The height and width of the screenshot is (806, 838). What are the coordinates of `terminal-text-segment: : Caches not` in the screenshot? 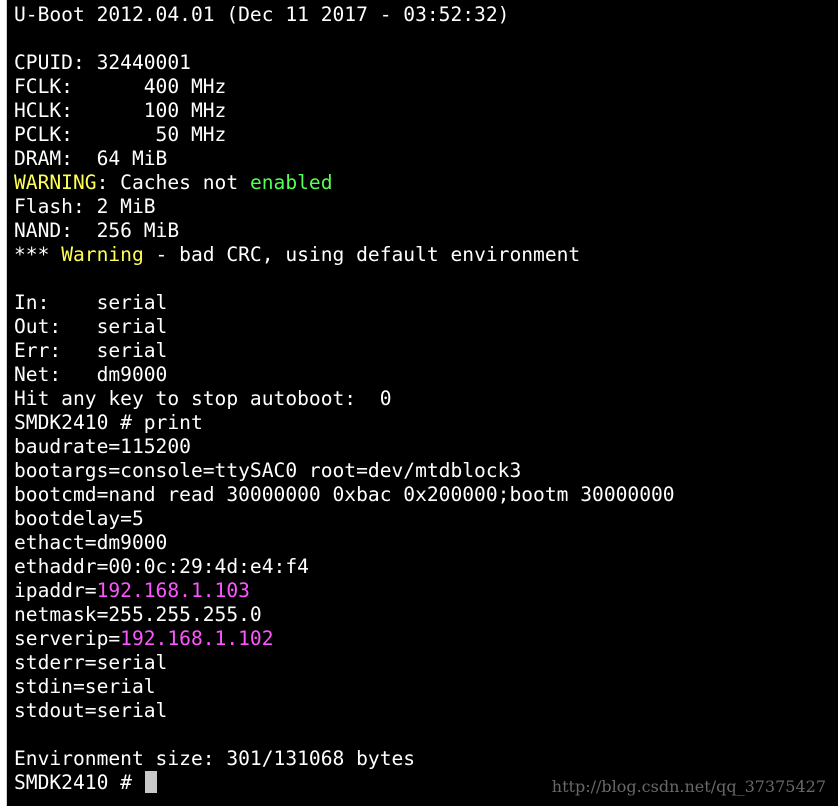 It's located at (173, 182).